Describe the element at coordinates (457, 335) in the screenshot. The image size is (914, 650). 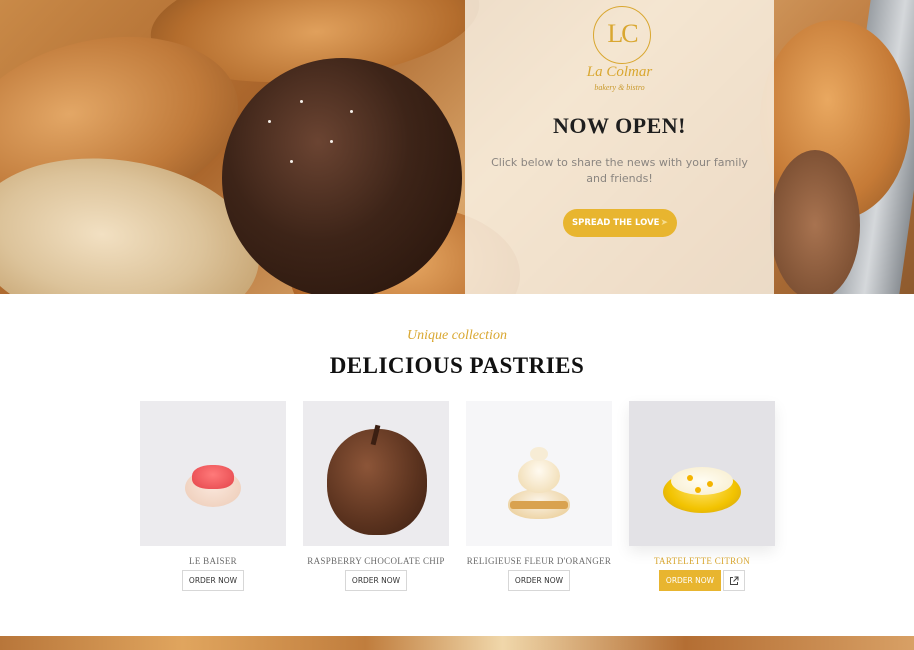
I see `section-kicker: Unique collection` at that location.